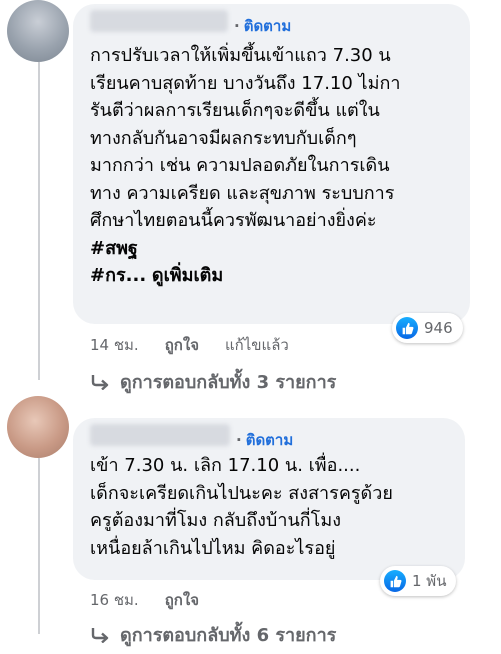 The image size is (501, 654). I want to click on see-more-link: ดูเพิ่มเติม, so click(187, 275).